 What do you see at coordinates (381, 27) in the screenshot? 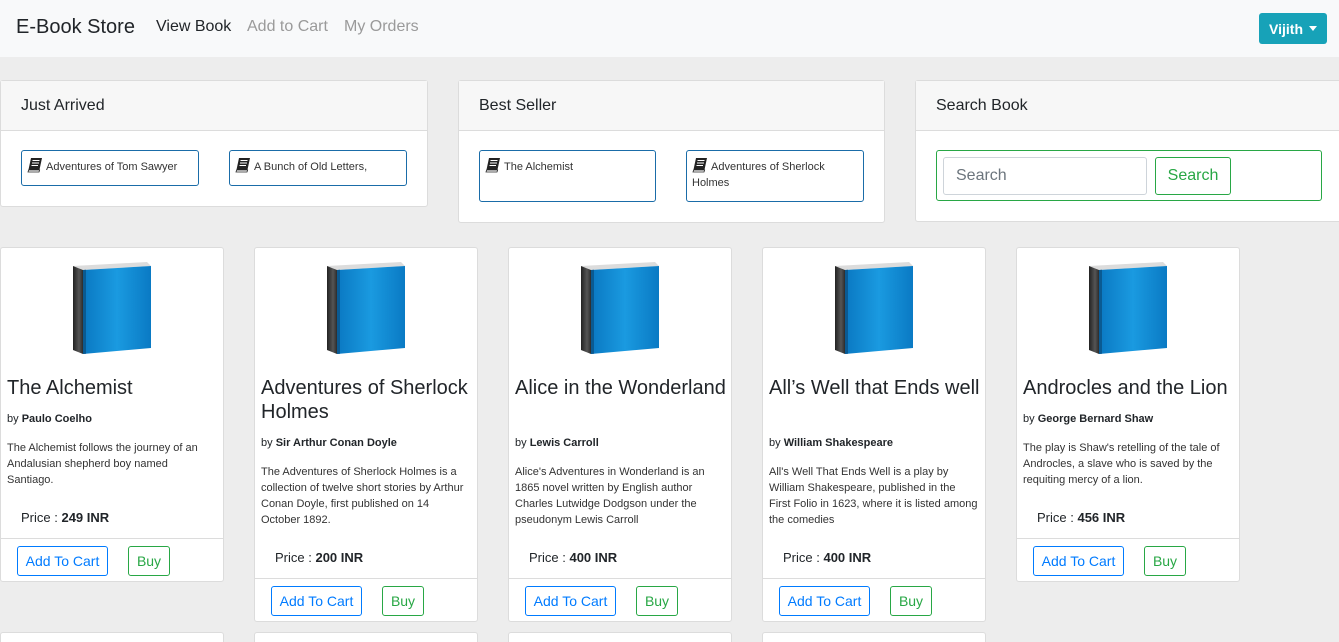
I see `nav-my-orders: My Orders` at bounding box center [381, 27].